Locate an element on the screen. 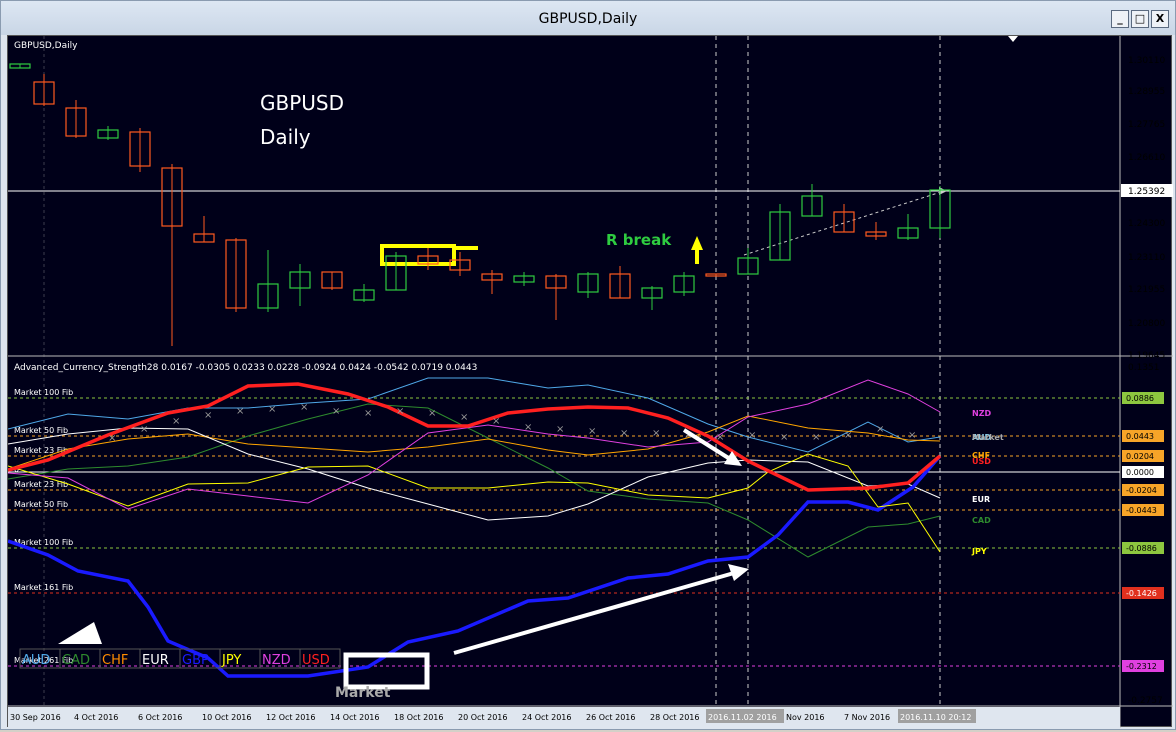 Image resolution: width=1176 pixels, height=732 pixels. time-axis-label: 2016.11.02 2016 is located at coordinates (742, 717).